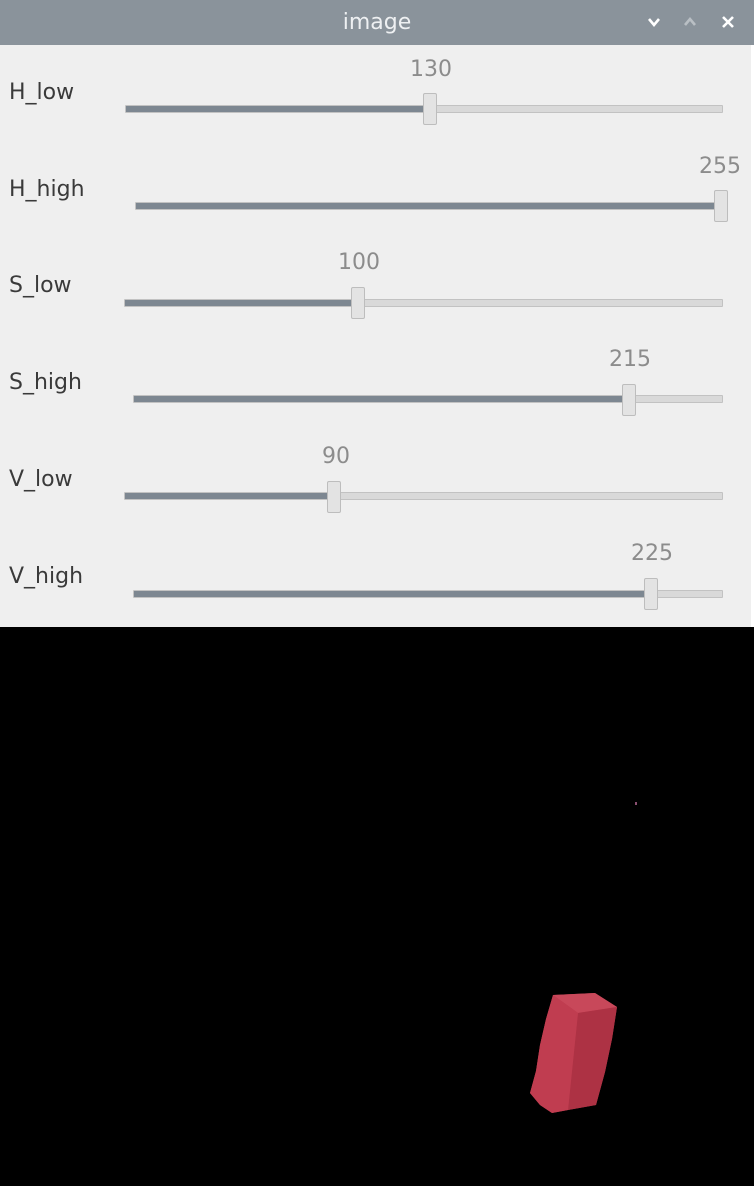  I want to click on trackbar-handle-v-high, so click(651, 594).